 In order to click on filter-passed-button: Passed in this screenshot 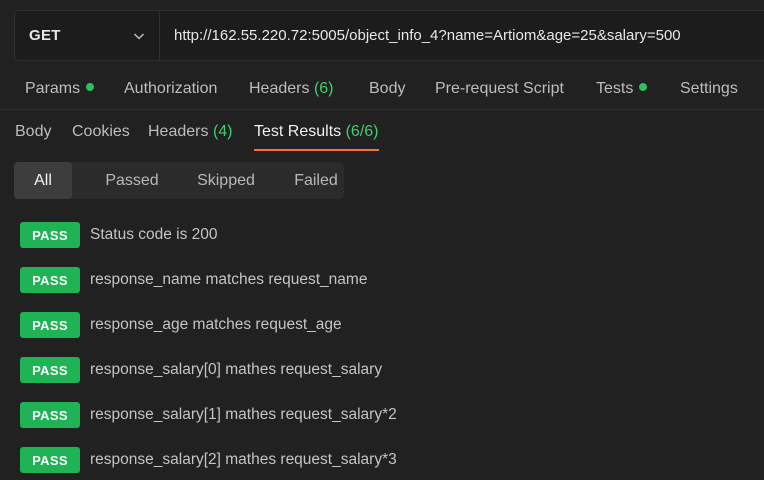, I will do `click(132, 180)`.